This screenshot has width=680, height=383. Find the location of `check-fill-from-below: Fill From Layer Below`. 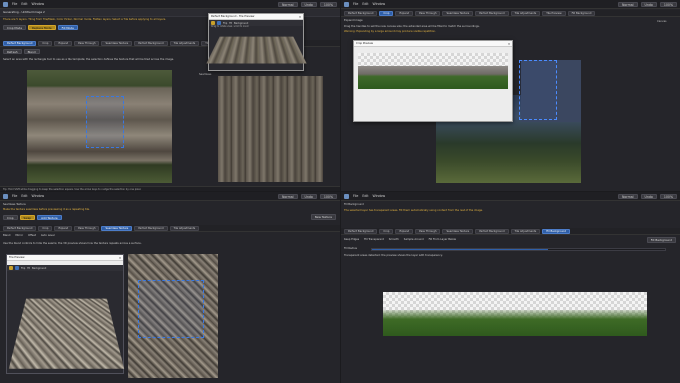

check-fill-from-below: Fill From Layer Below is located at coordinates (442, 239).